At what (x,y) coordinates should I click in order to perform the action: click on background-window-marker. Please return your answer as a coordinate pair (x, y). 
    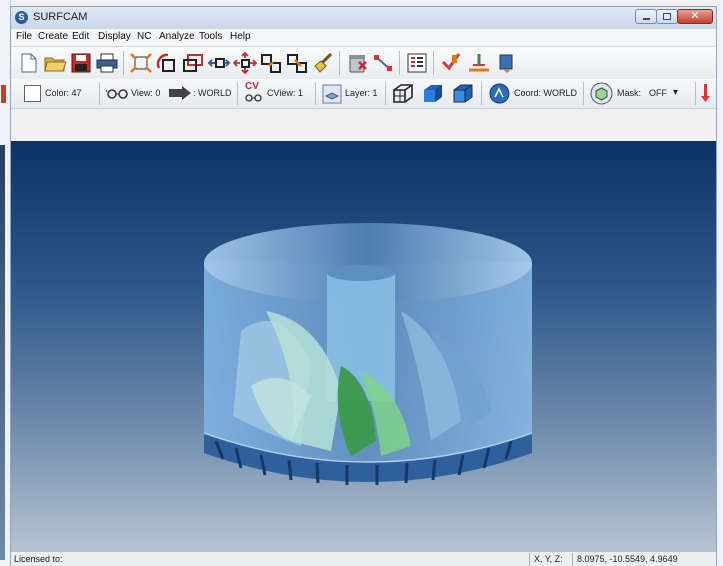
    Looking at the image, I should click on (3, 94).